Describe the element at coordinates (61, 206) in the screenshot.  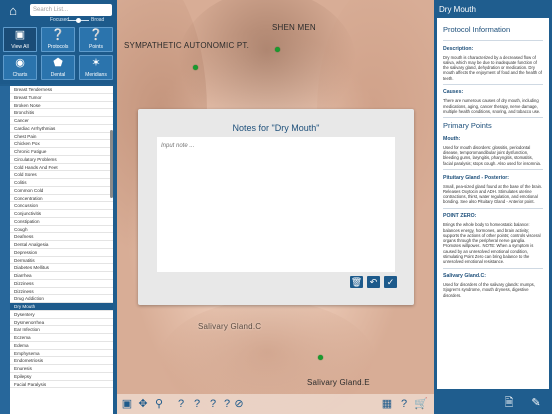
I see `list-item: Concussion` at that location.